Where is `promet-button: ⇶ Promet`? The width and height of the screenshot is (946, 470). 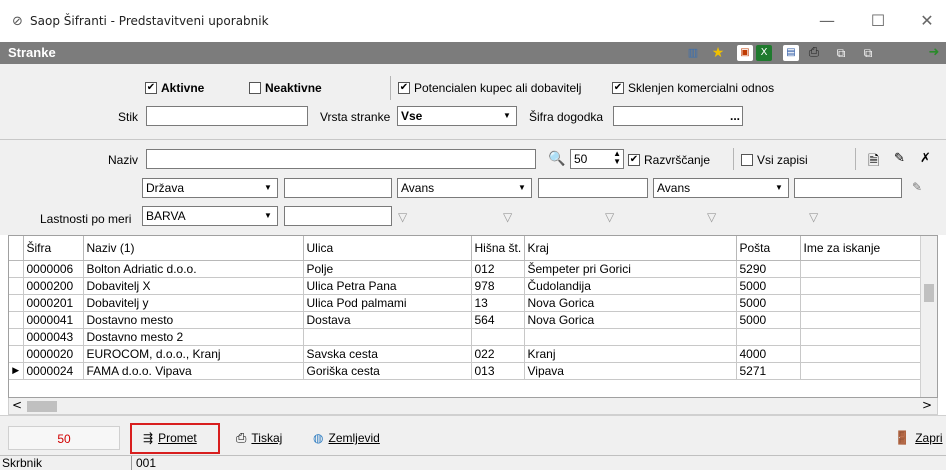
promet-button: ⇶ Promet is located at coordinates (170, 438).